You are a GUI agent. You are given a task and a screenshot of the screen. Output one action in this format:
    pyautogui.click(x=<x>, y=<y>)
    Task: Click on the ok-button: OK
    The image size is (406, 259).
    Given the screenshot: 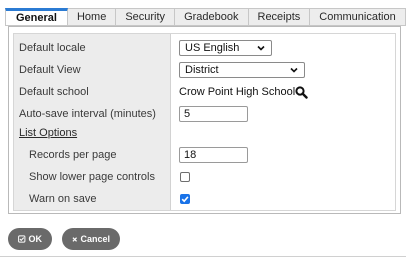 What is the action you would take?
    pyautogui.click(x=30, y=239)
    